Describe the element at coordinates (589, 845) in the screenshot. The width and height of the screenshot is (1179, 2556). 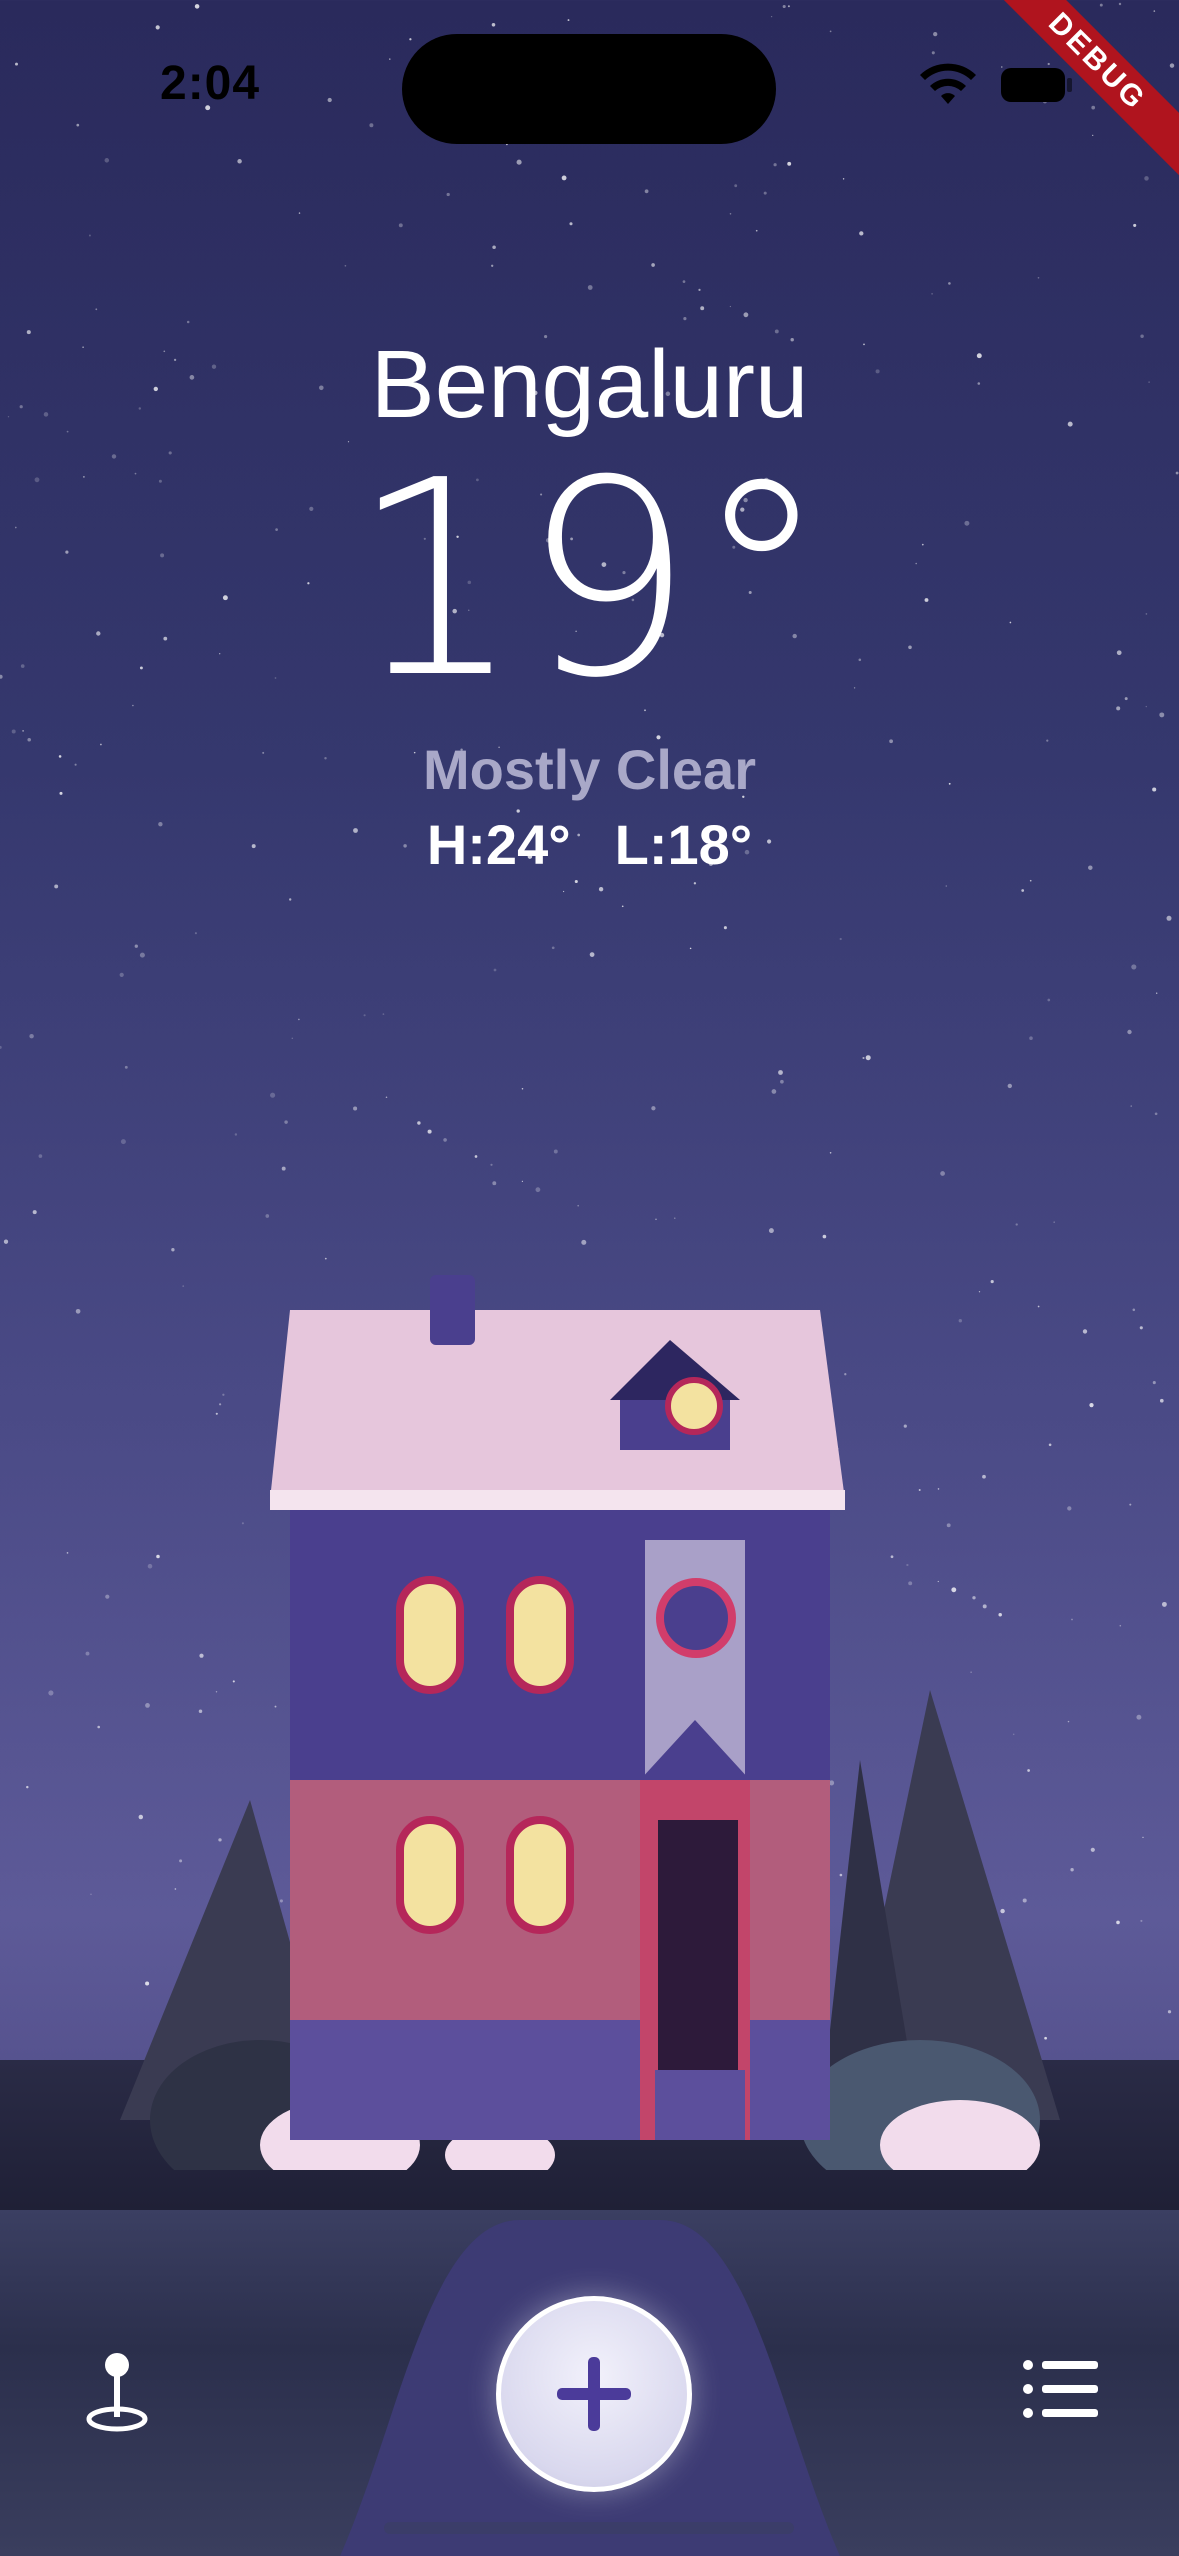
I see `high-low-temperatures: H:24° L:18°` at that location.